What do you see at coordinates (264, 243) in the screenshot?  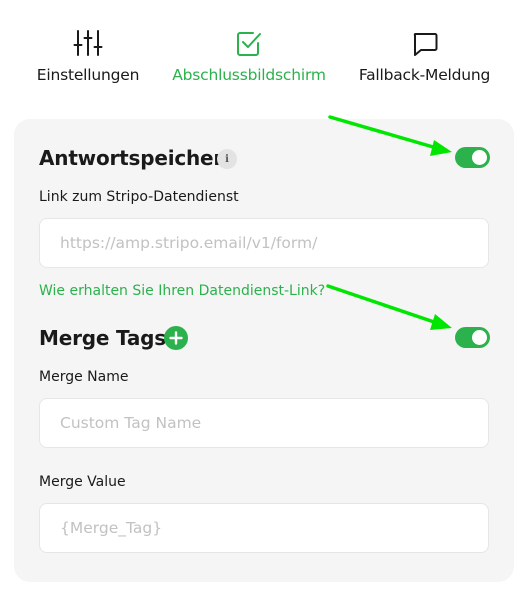 I see `datendienst-link-input` at bounding box center [264, 243].